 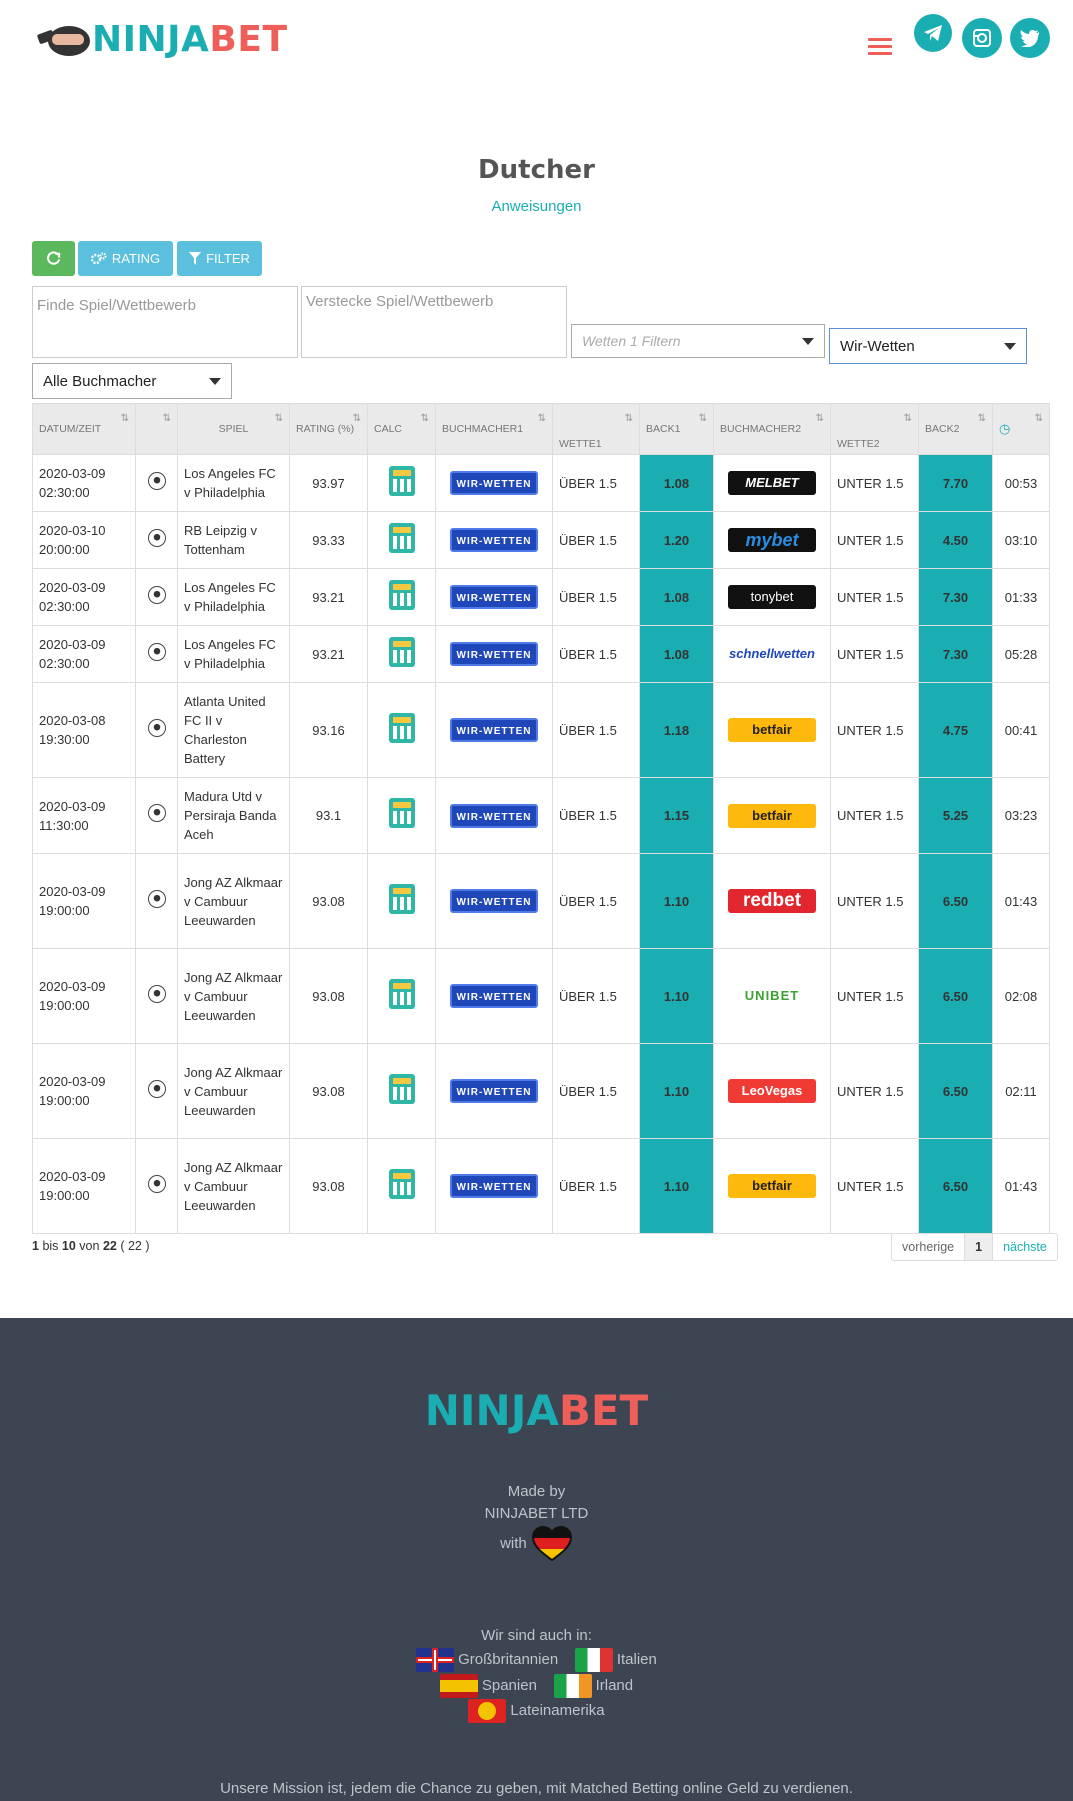 What do you see at coordinates (162, 40) in the screenshot?
I see `site-logo: NINJA BET` at bounding box center [162, 40].